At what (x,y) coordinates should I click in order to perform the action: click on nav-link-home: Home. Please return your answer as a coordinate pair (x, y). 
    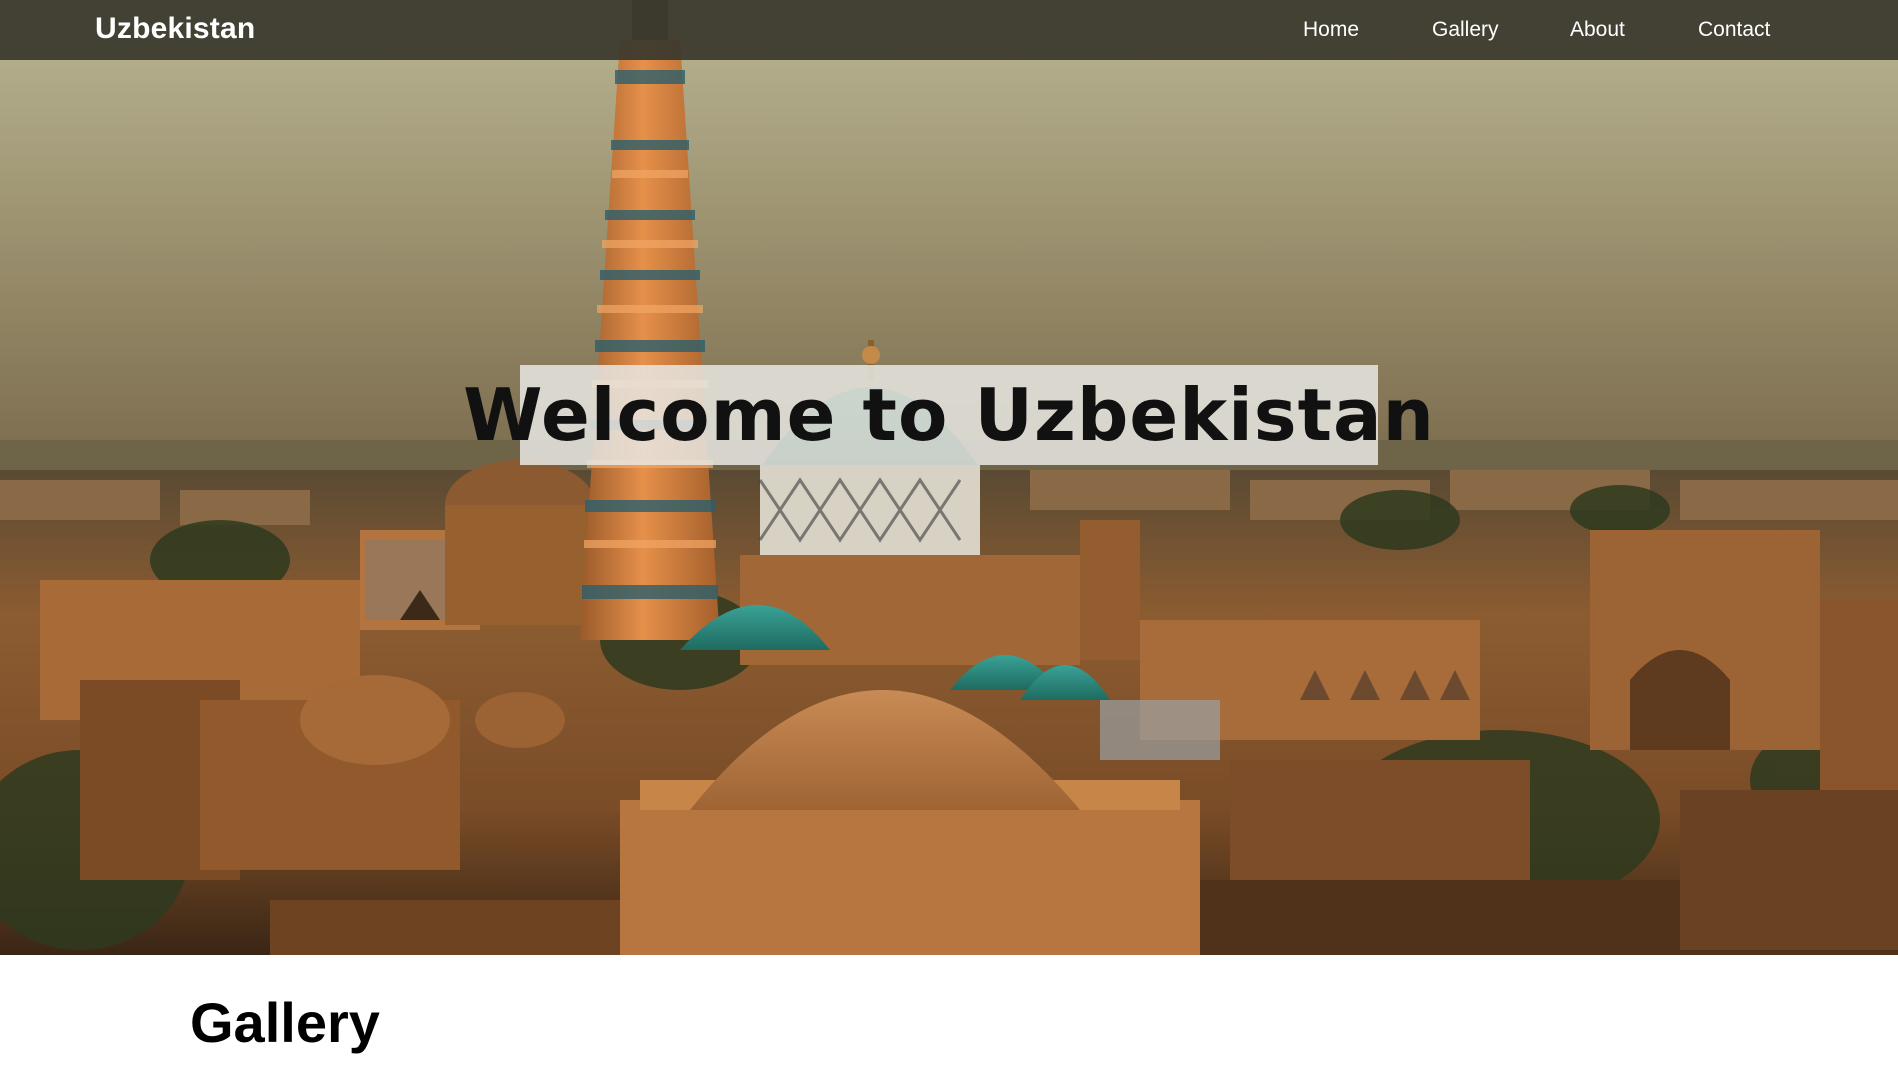
    Looking at the image, I should click on (1331, 30).